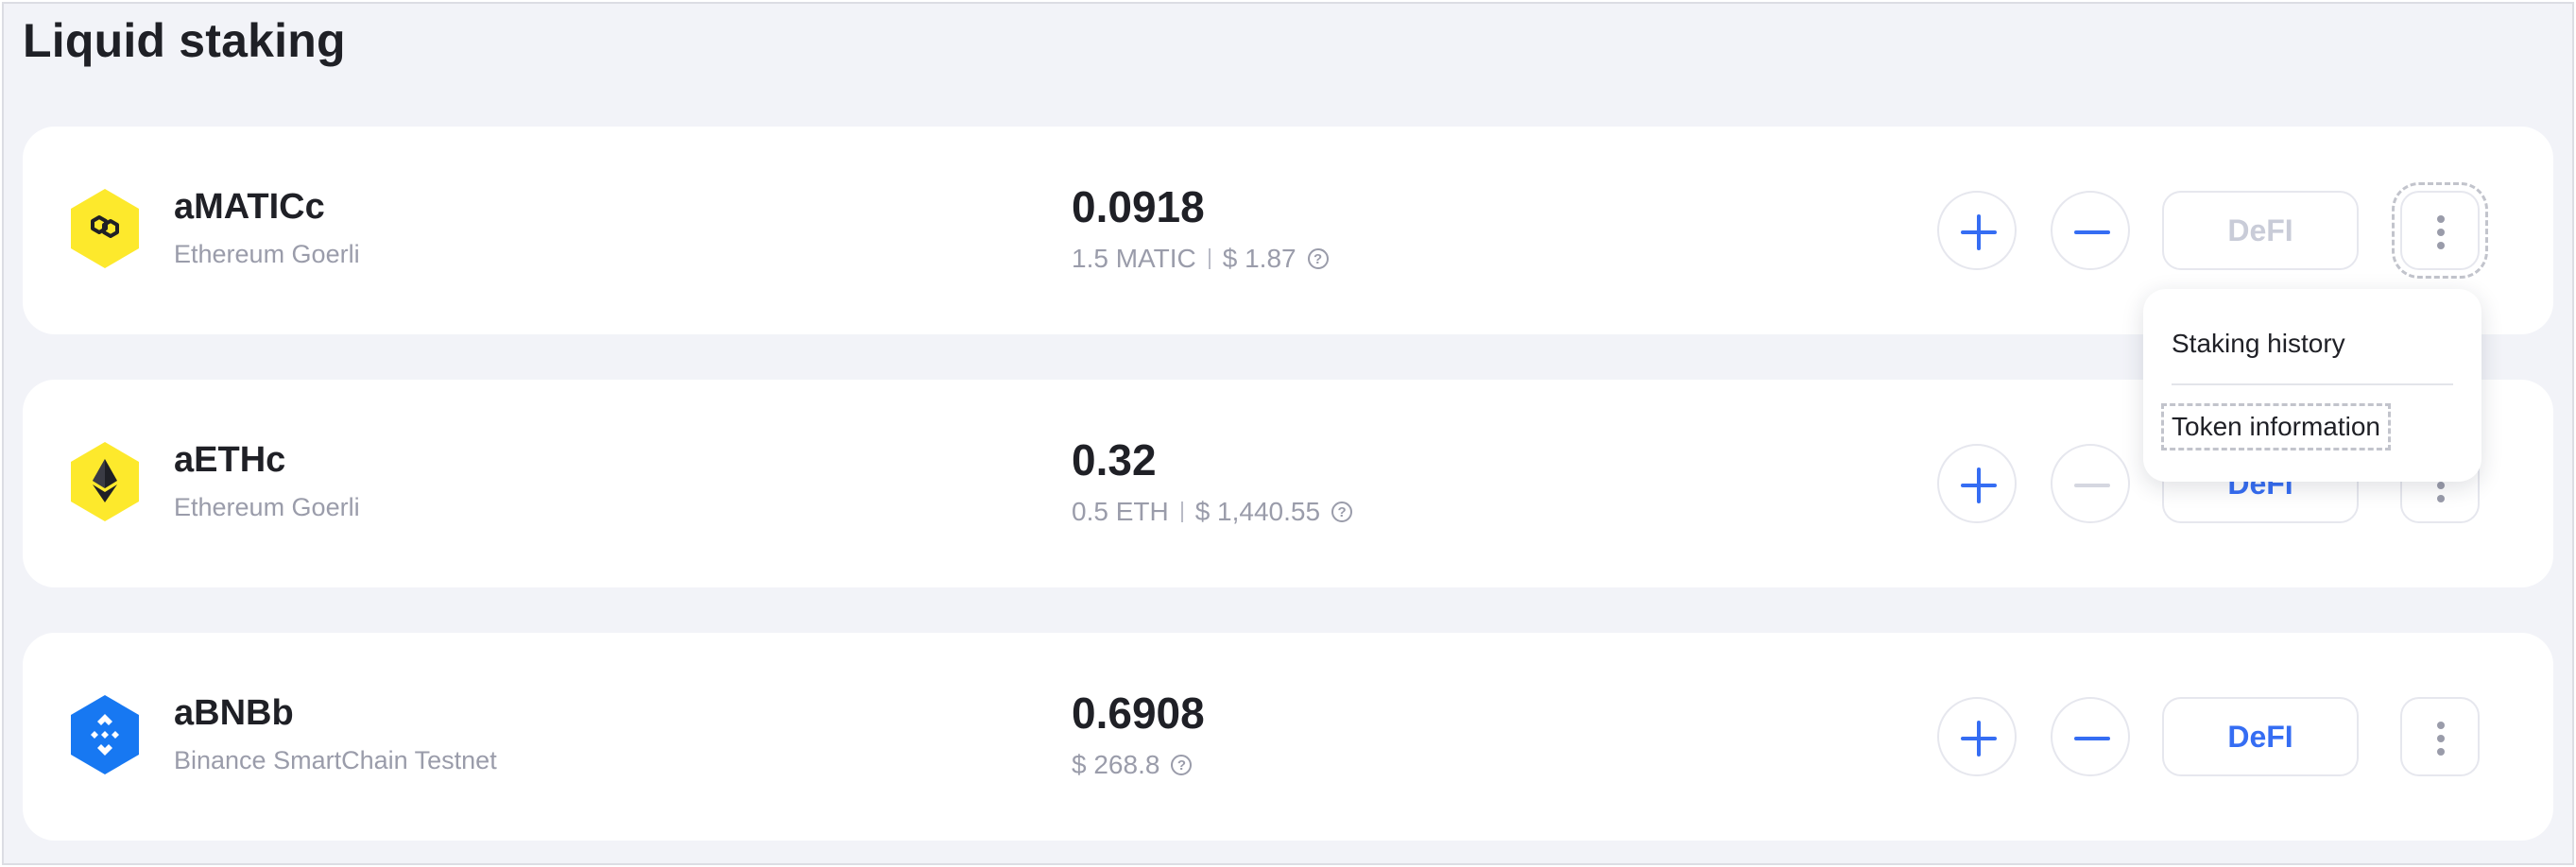 The image size is (2576, 867). I want to click on token-subline: 0.5 ETH $ 1,440.55 ?, so click(1212, 512).